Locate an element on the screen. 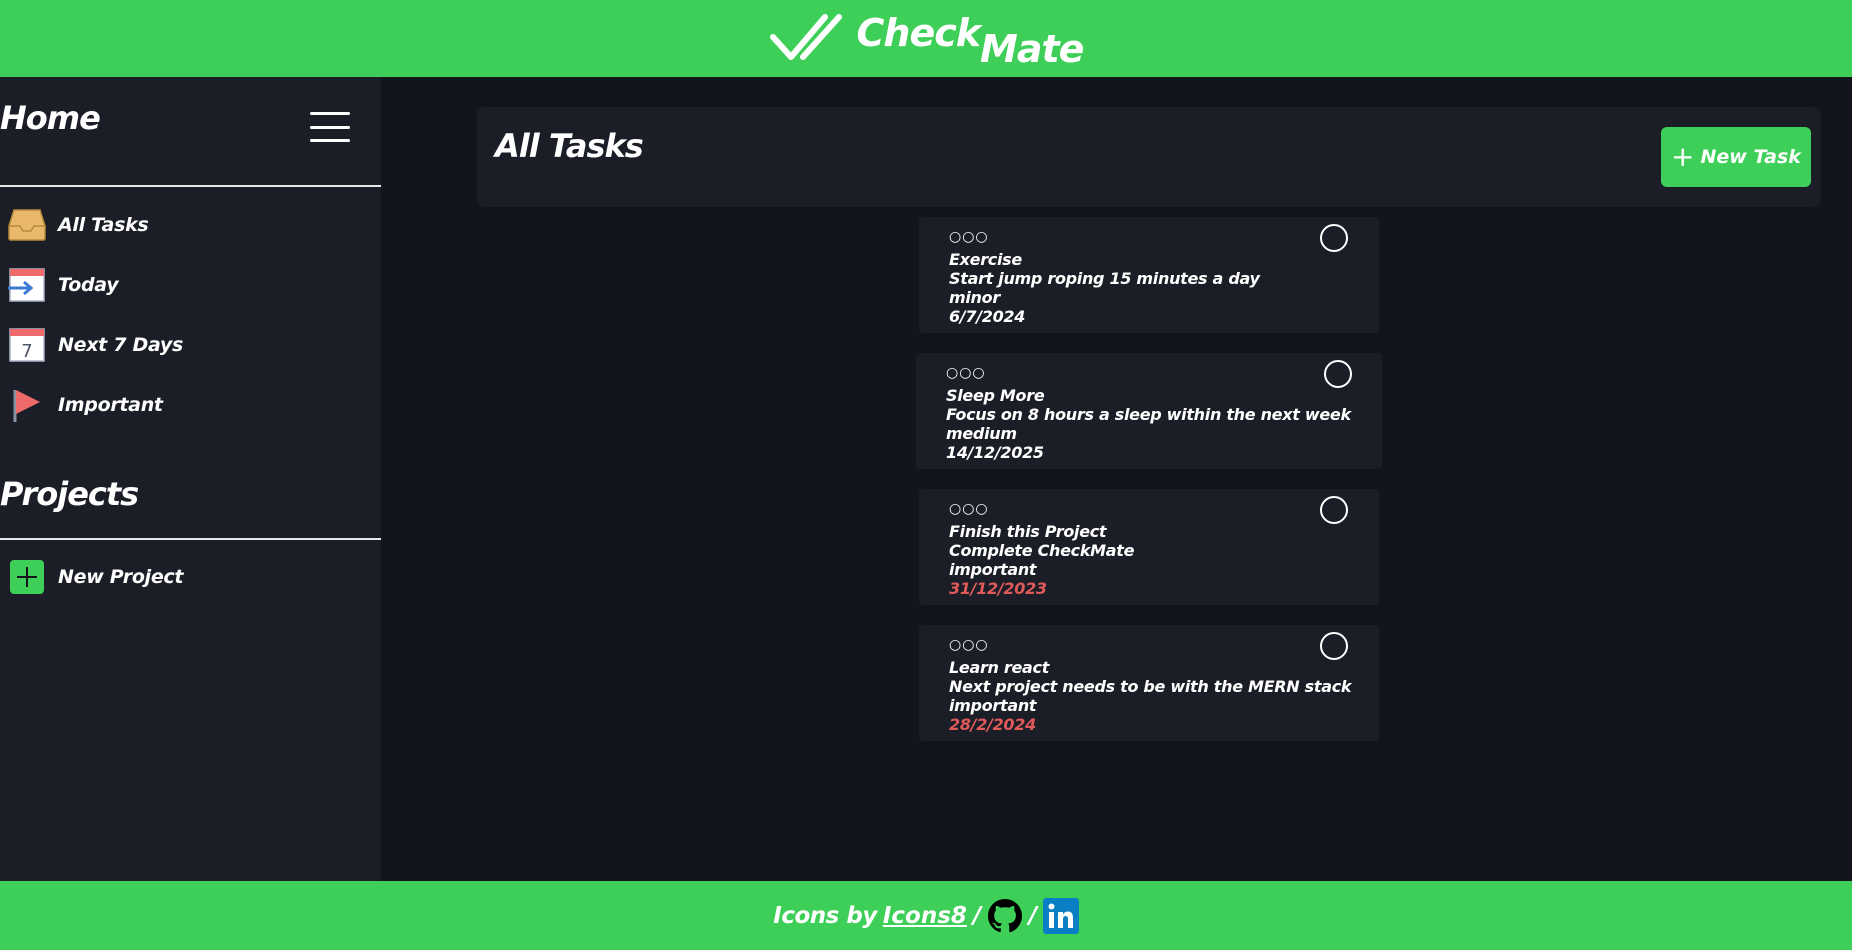 The height and width of the screenshot is (950, 1852). app-footer: Icons by Icons8 / / is located at coordinates (926, 915).